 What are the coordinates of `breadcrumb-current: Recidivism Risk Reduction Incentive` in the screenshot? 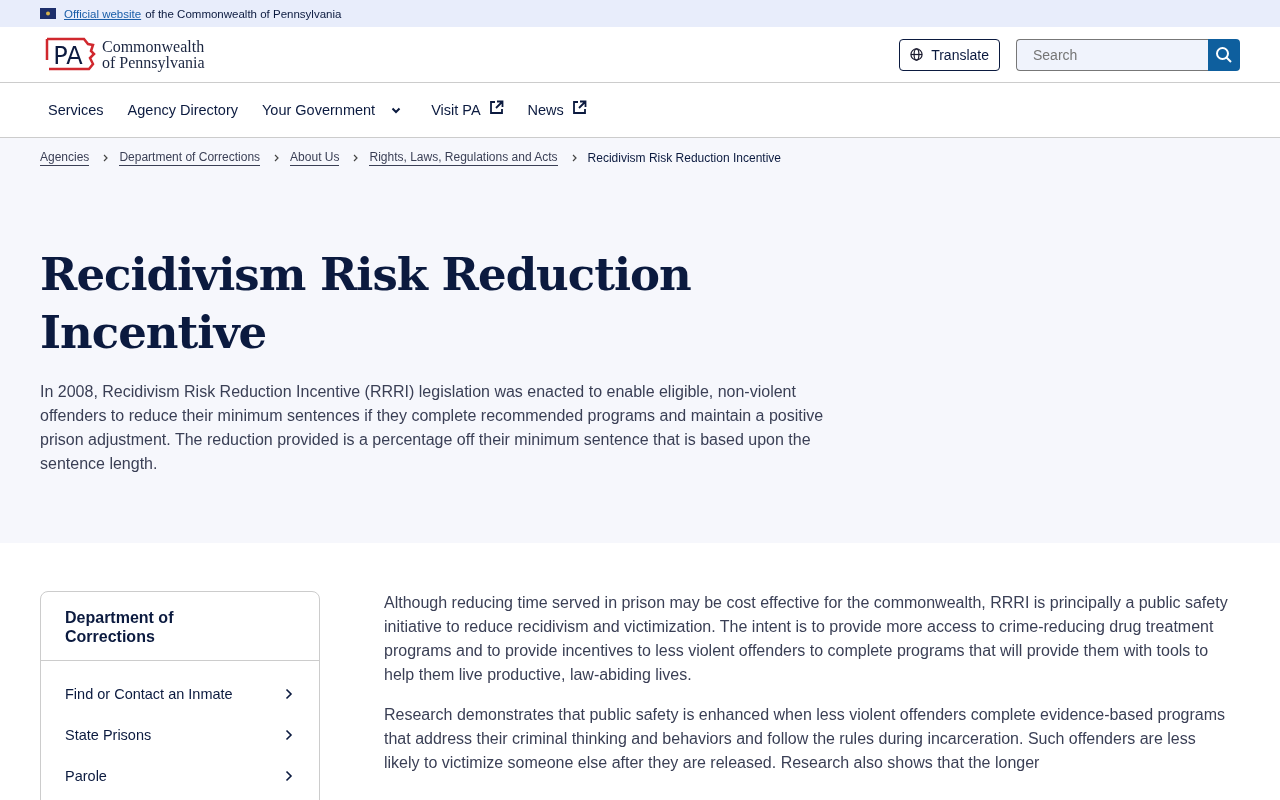 It's located at (684, 158).